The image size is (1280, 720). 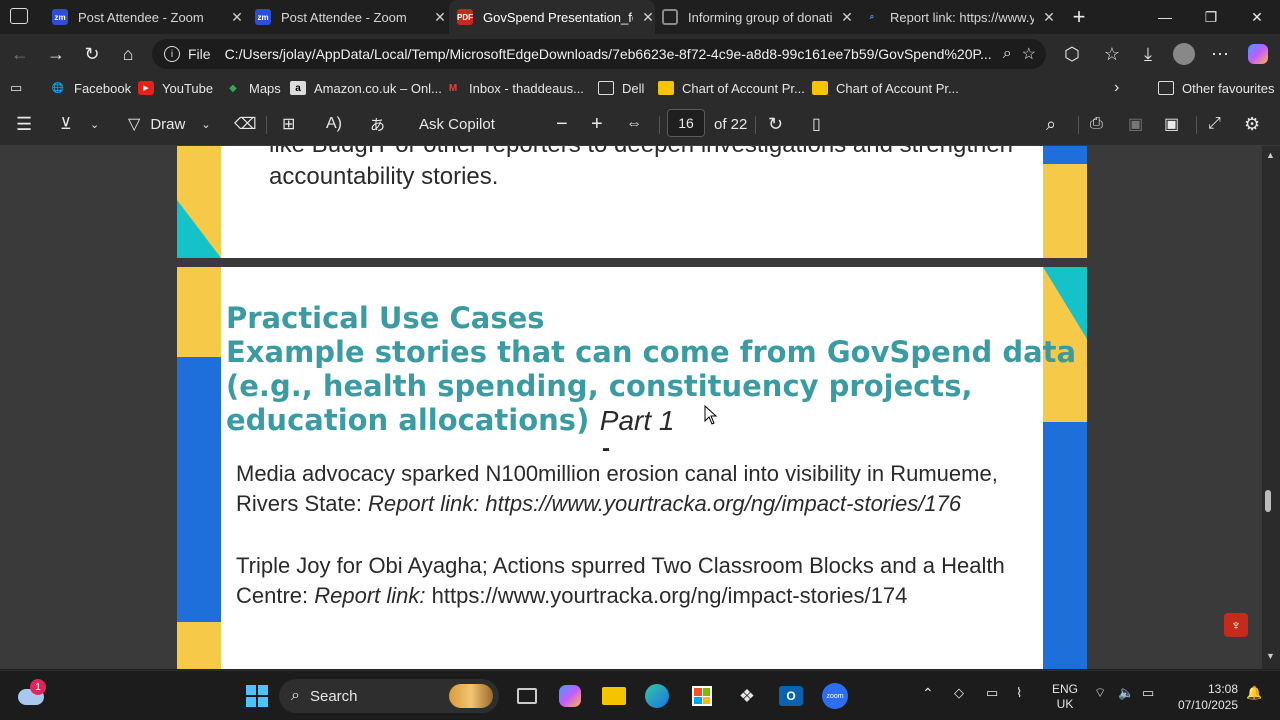 I want to click on scroll-up-icon: ▲, so click(x=1270, y=155).